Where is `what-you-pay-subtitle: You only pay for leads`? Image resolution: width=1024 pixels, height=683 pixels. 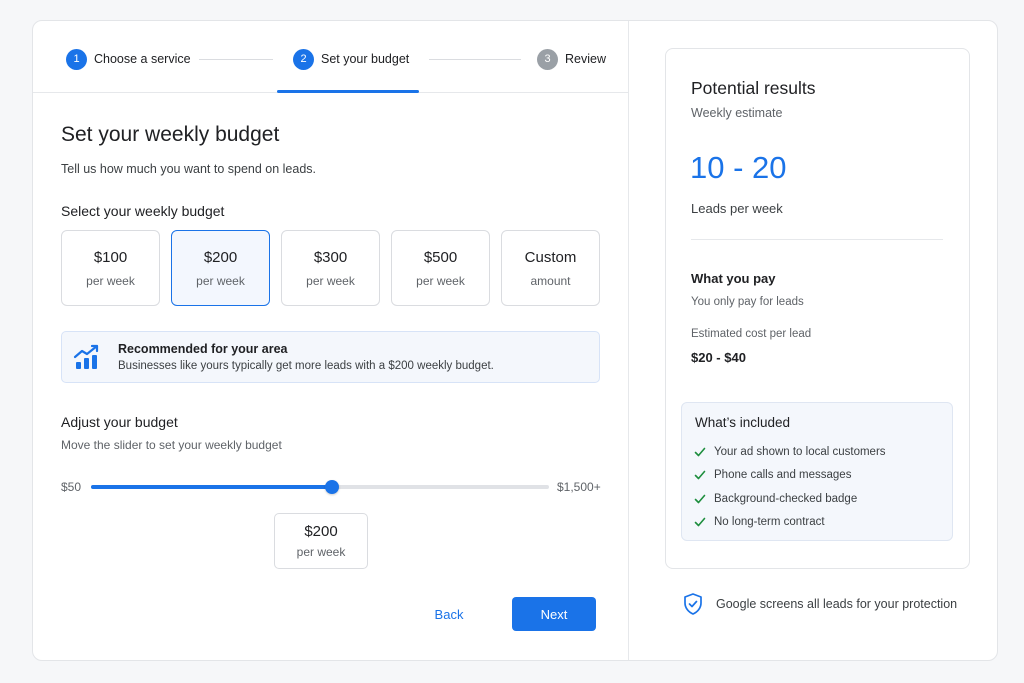 what-you-pay-subtitle: You only pay for leads is located at coordinates (747, 302).